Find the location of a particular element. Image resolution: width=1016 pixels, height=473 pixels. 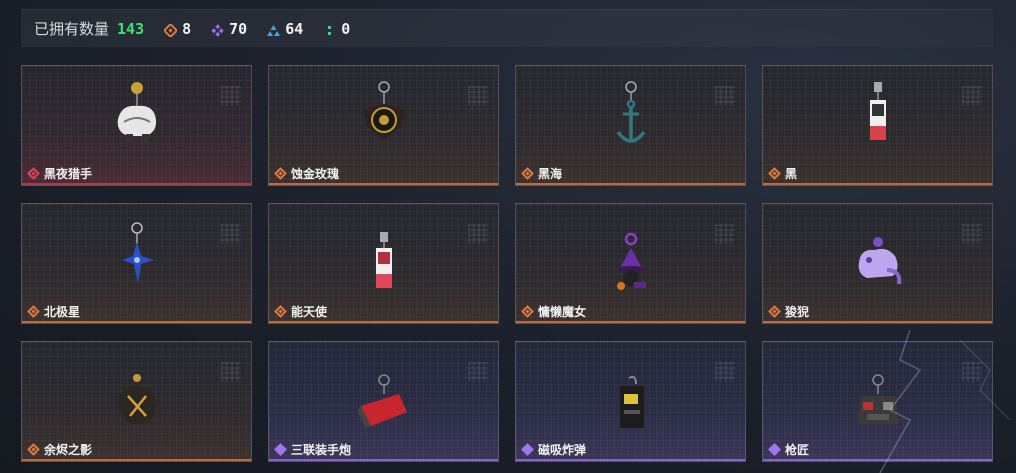

charm-card: 黑 is located at coordinates (877, 125).